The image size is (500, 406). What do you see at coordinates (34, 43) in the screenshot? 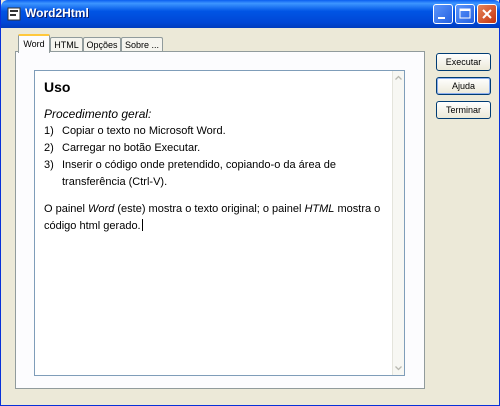
I see `tab-word: Word` at bounding box center [34, 43].